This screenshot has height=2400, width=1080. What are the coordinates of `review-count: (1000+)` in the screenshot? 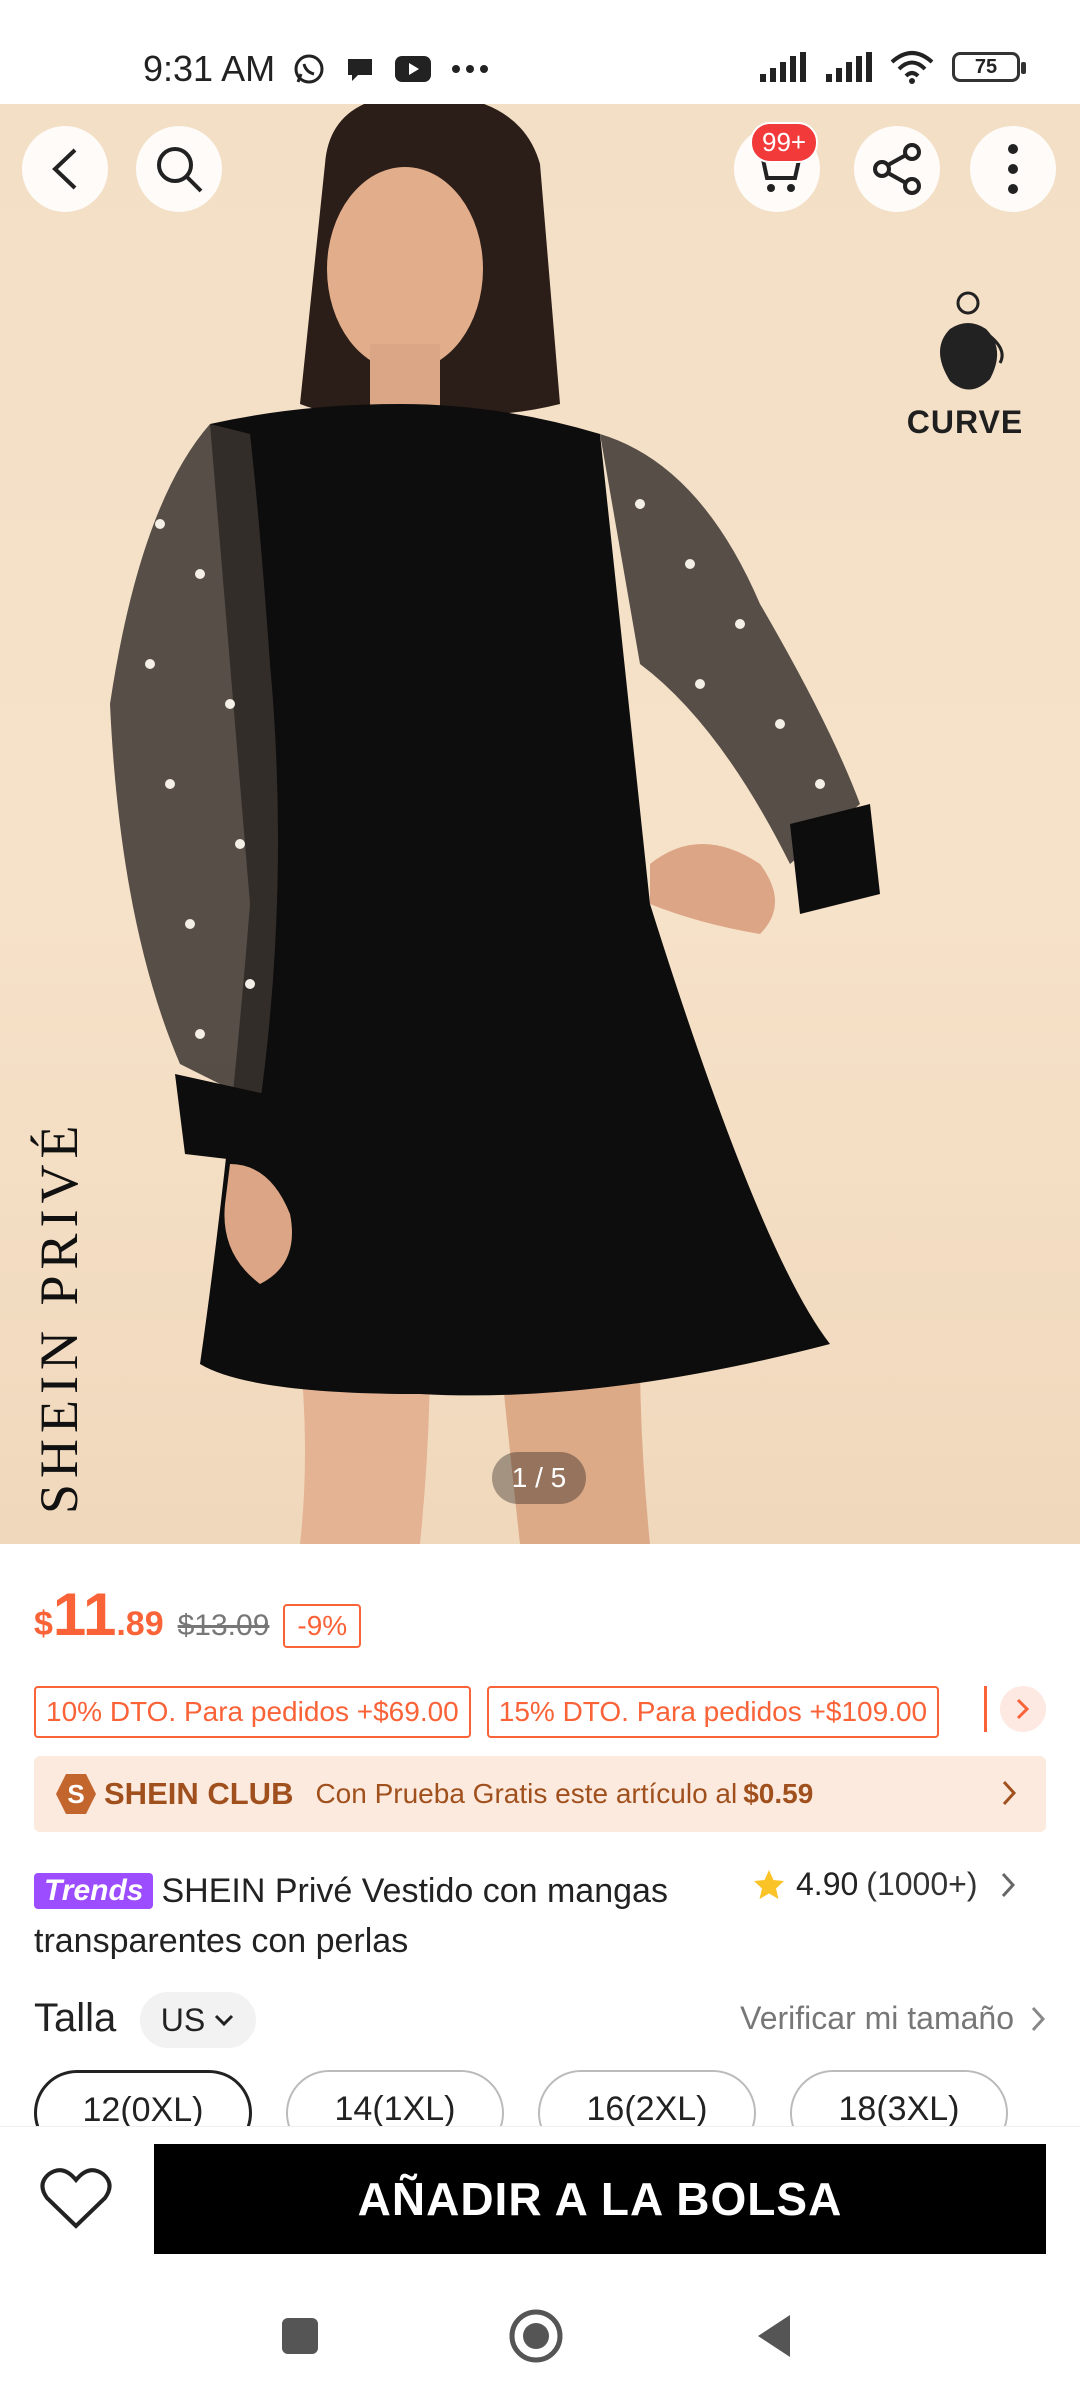 It's located at (922, 1884).